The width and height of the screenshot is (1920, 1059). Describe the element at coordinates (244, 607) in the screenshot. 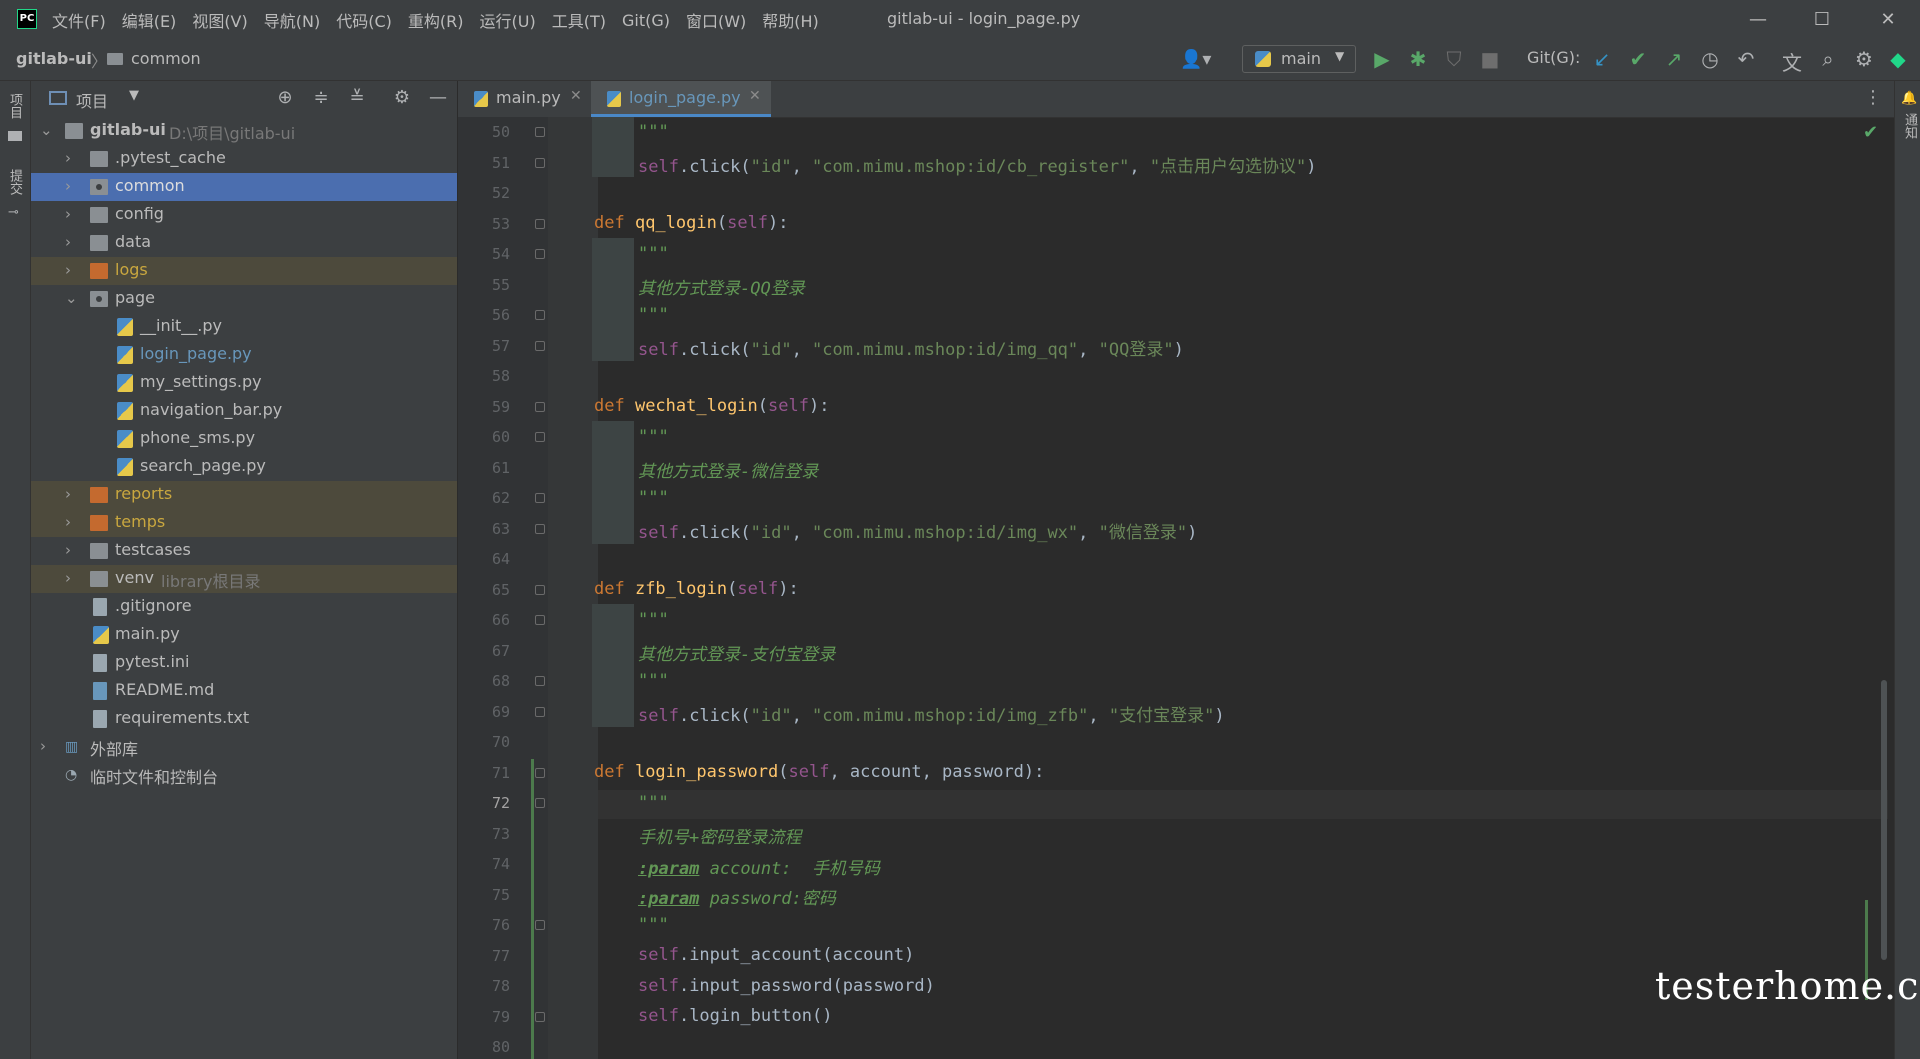

I see `tree-node-gitignore: .gitignore` at that location.